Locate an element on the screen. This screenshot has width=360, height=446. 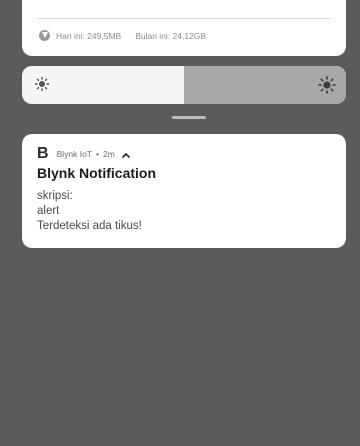
data-usage-row: Hari ini: 249,5MB Bulan ini: 24,12GB is located at coordinates (122, 35).